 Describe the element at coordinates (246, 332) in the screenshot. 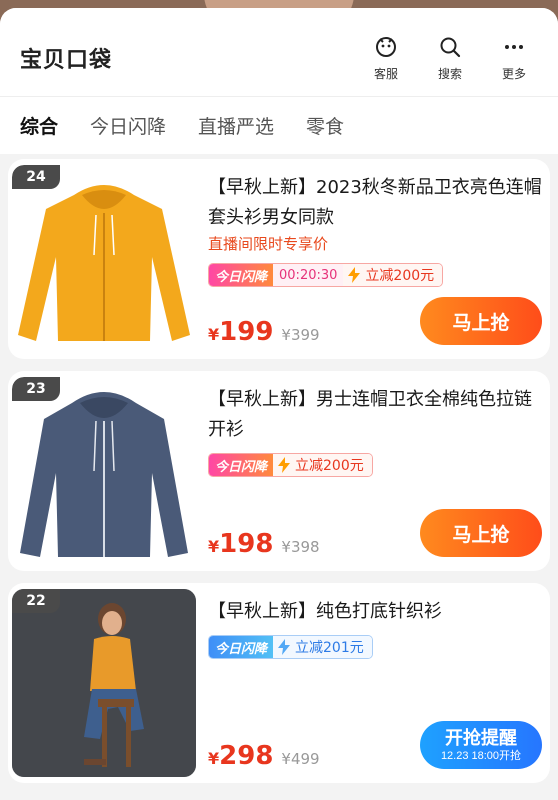

I see `current-price: 199` at that location.